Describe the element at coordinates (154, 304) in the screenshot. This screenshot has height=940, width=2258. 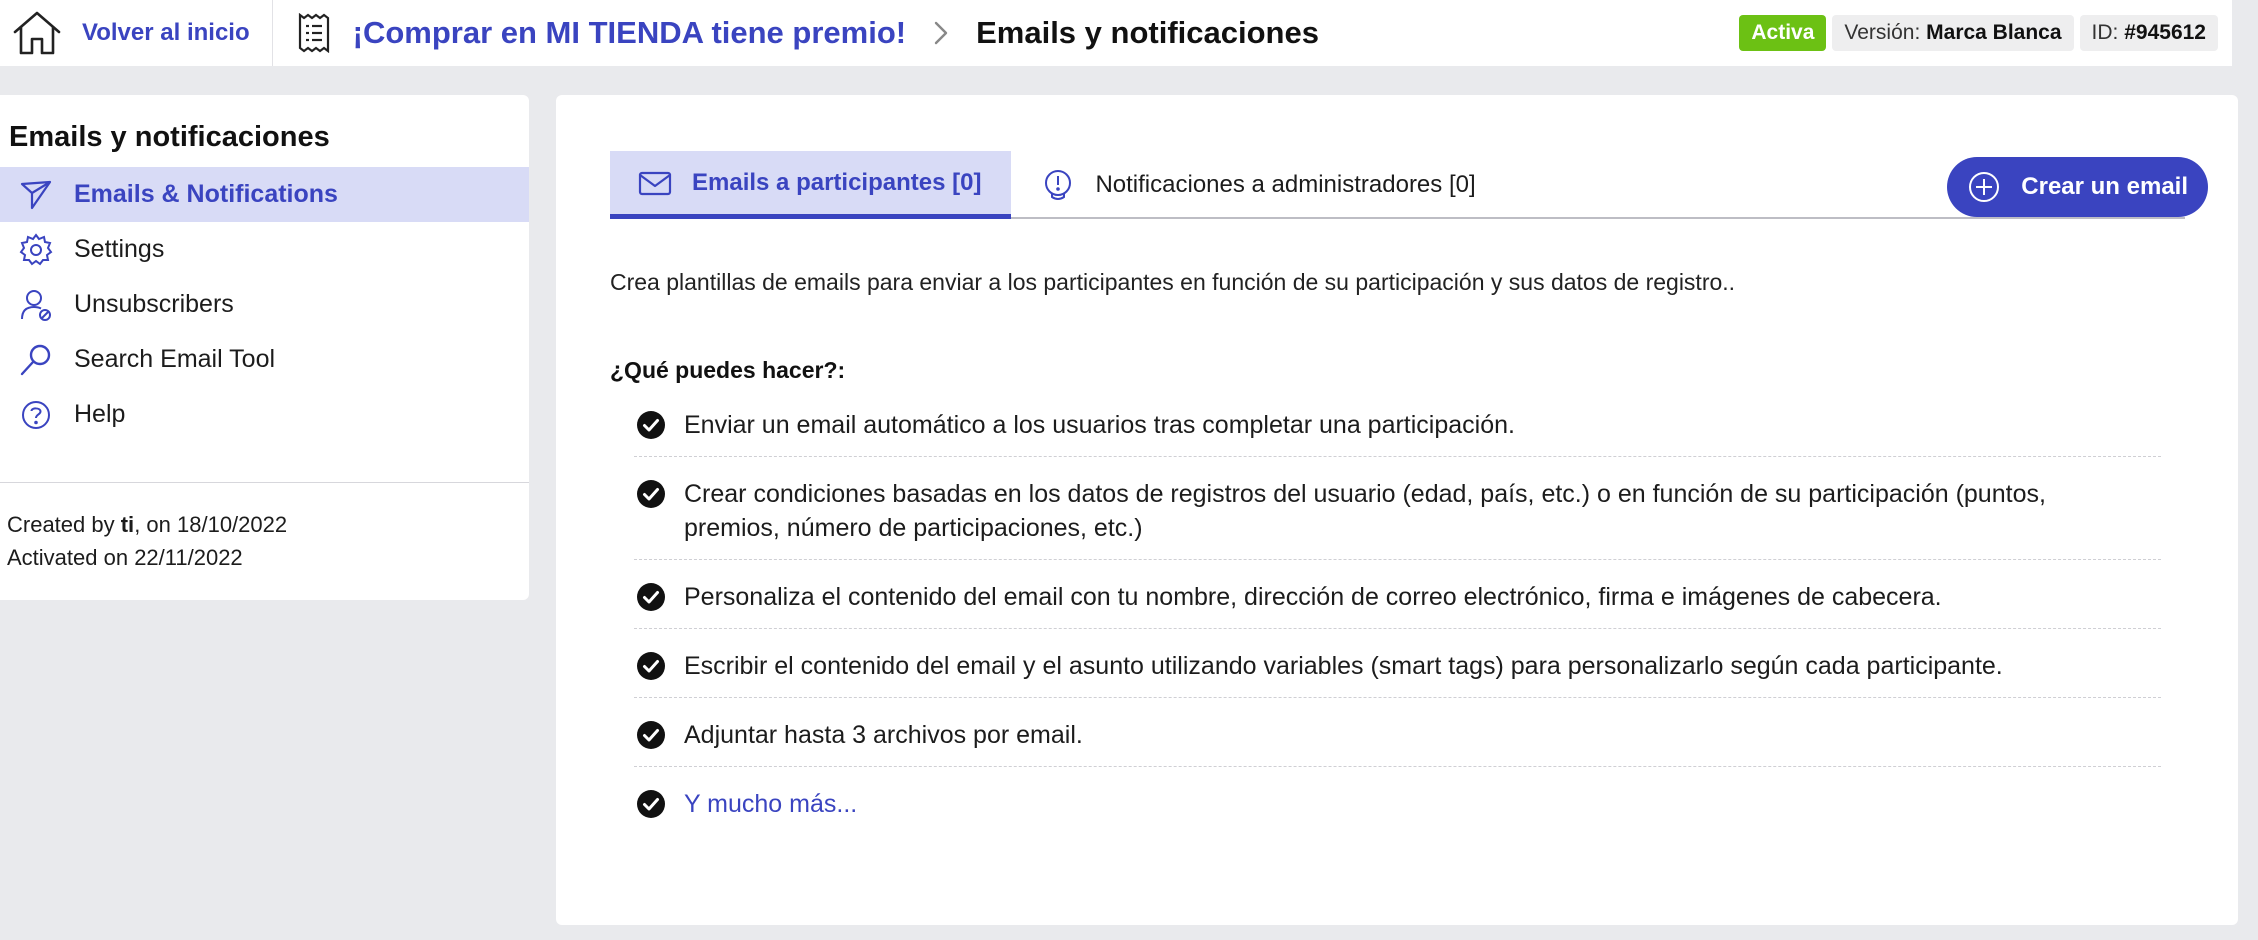
I see `sidebar-item-label: Unsubscribers` at that location.